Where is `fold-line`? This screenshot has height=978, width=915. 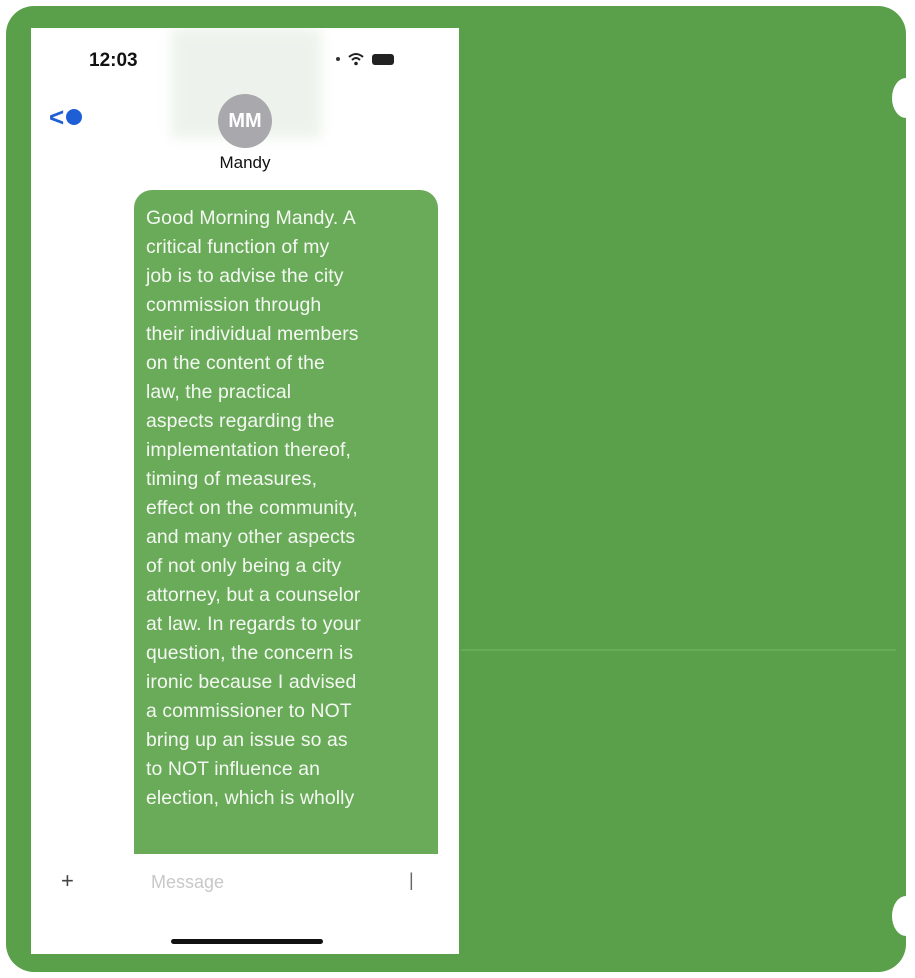 fold-line is located at coordinates (678, 650).